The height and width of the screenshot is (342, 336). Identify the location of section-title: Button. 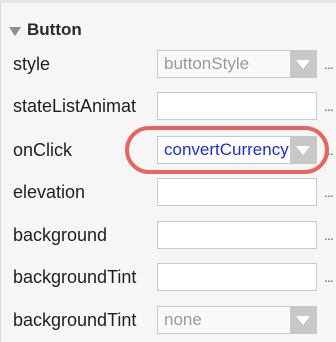
(54, 29).